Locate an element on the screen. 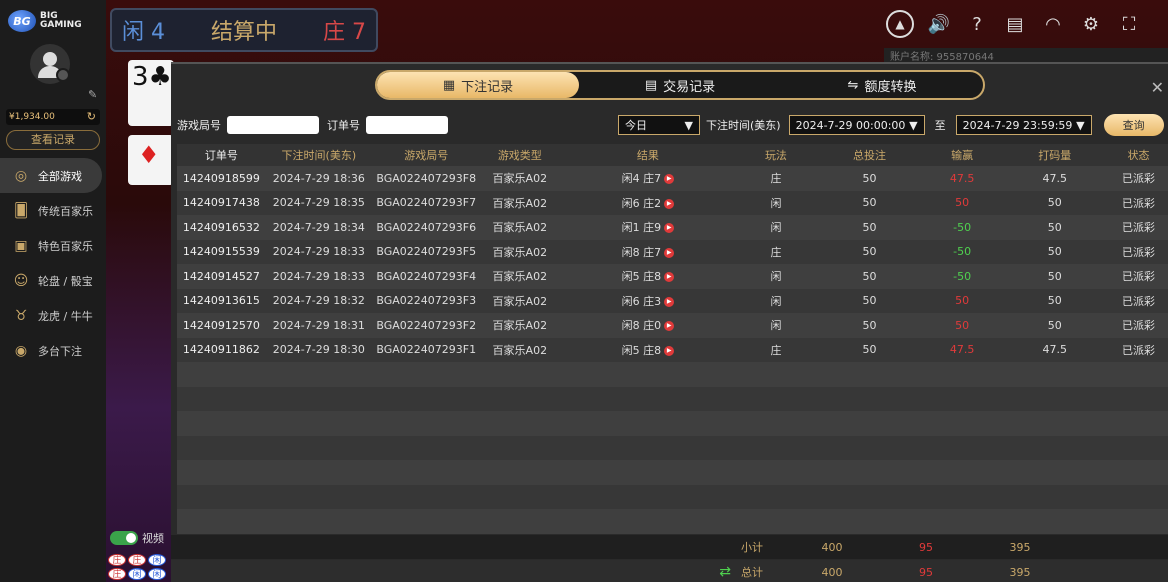 Image resolution: width=1168 pixels, height=582 pixels. subtotal-bet: 400 is located at coordinates (832, 547).